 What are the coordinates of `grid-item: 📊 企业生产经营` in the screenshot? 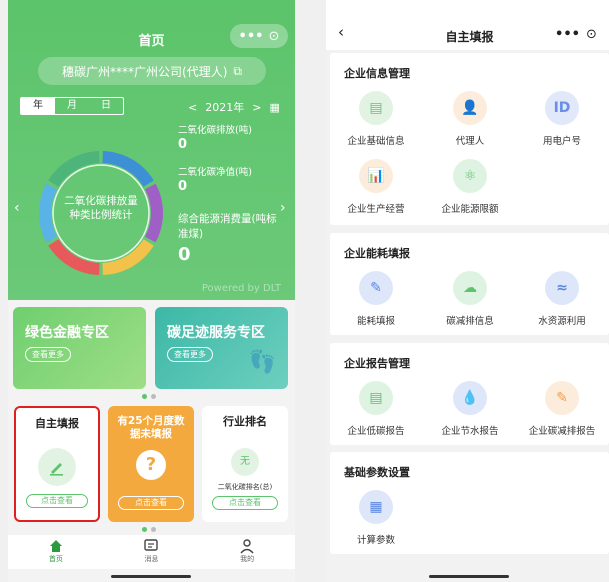 It's located at (376, 187).